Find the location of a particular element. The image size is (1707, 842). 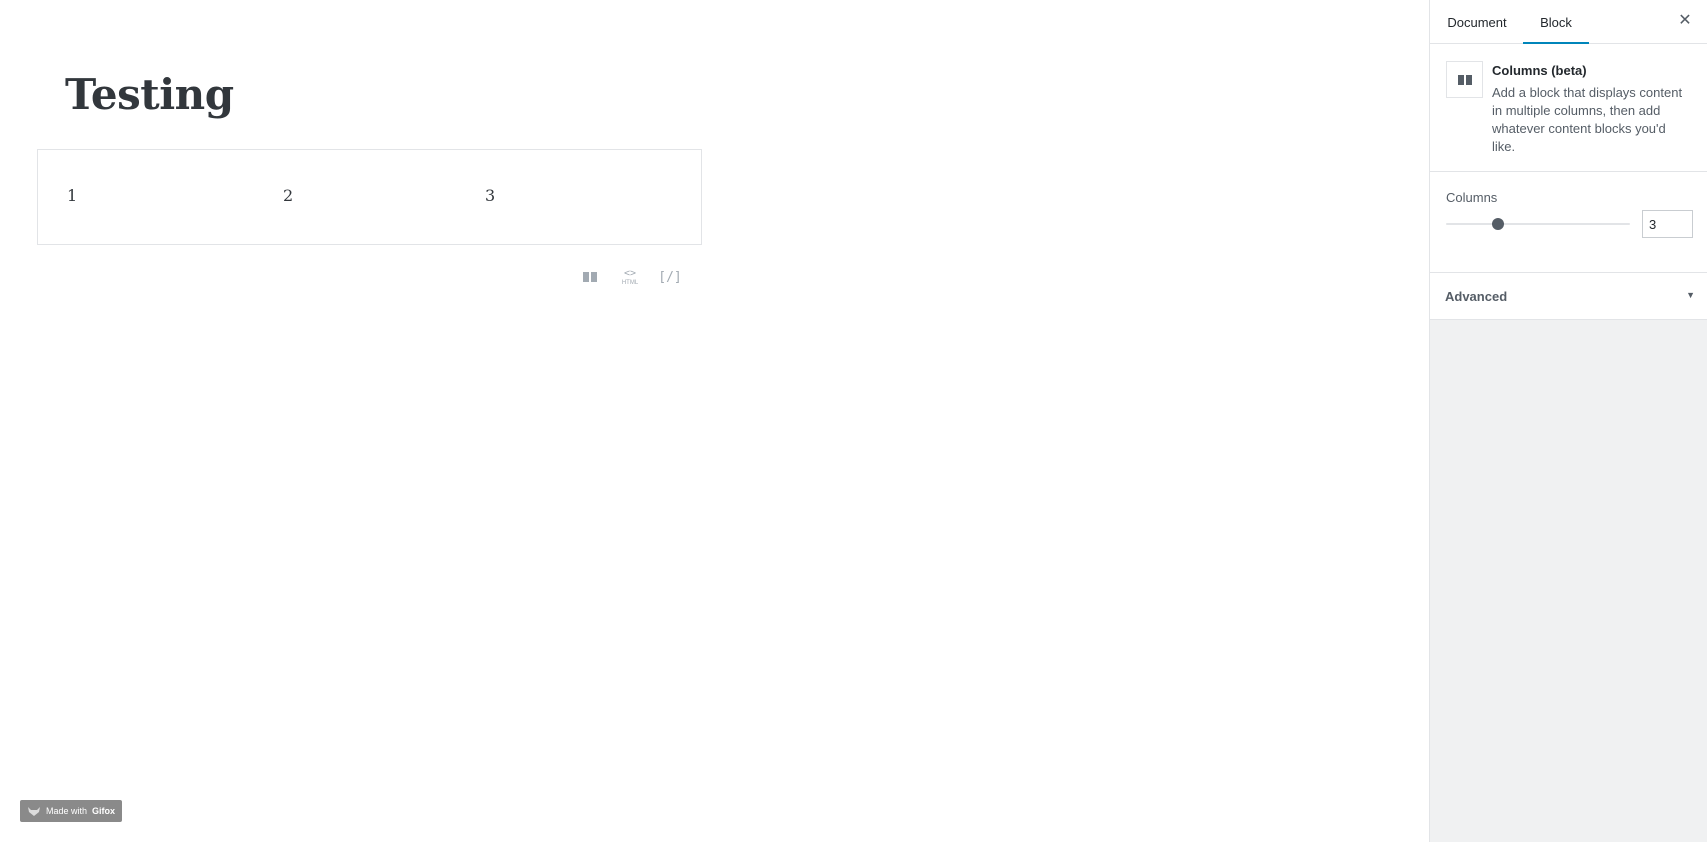

close-icon: ✕ is located at coordinates (1685, 21).